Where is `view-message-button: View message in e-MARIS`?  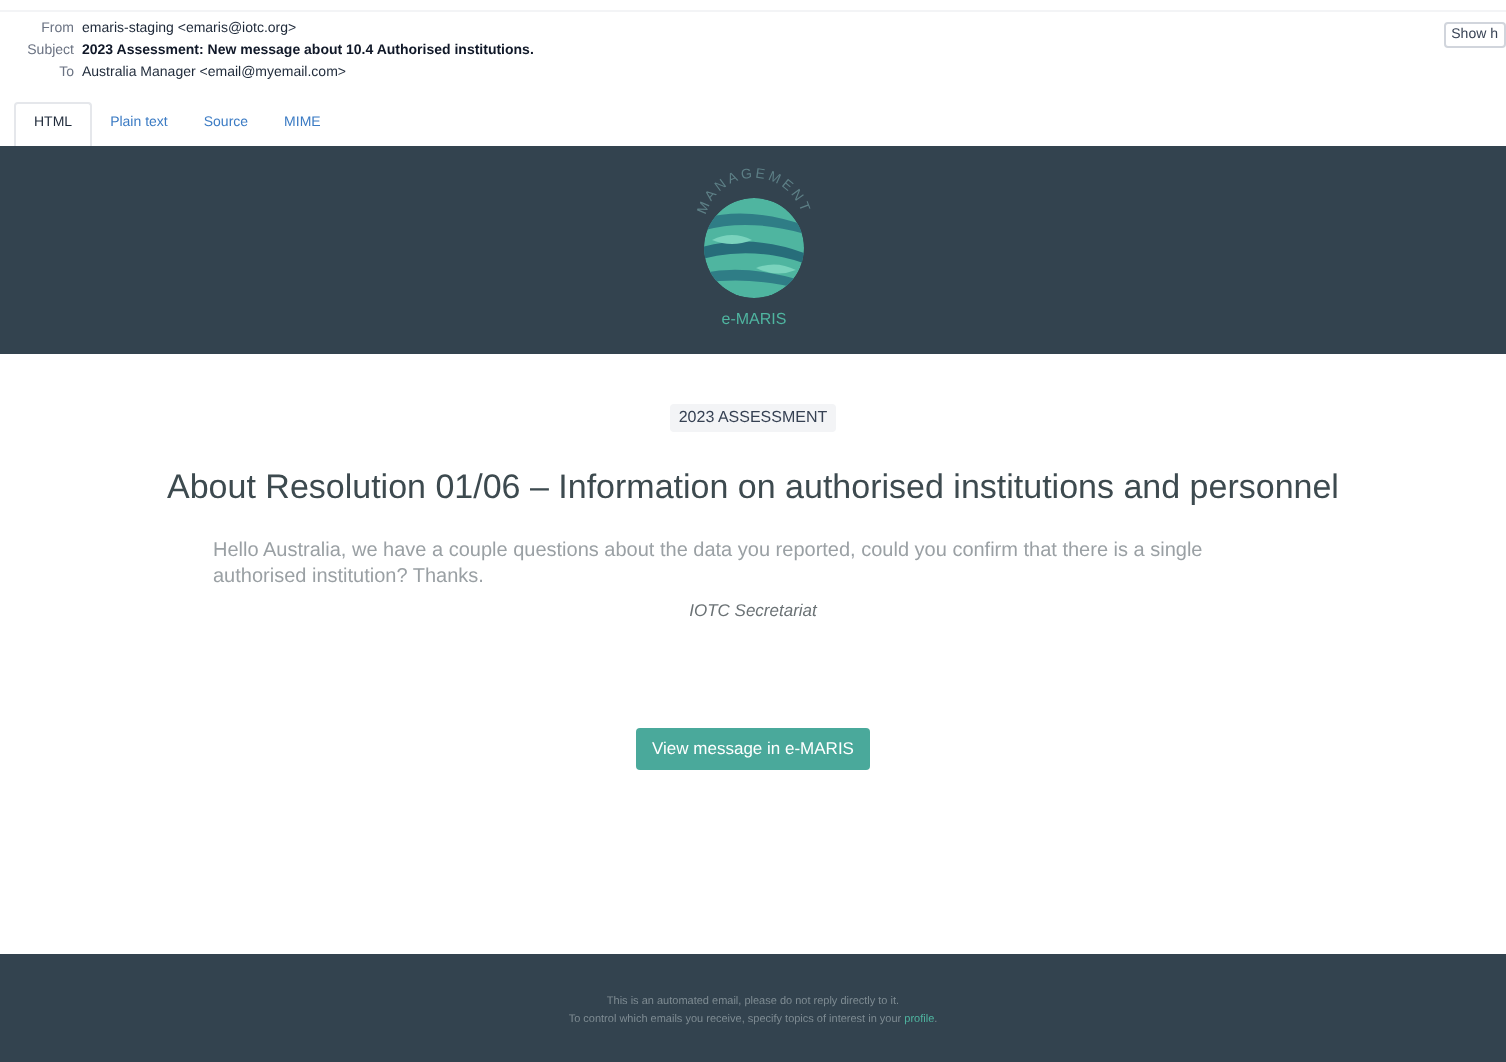
view-message-button: View message in e-MARIS is located at coordinates (753, 749).